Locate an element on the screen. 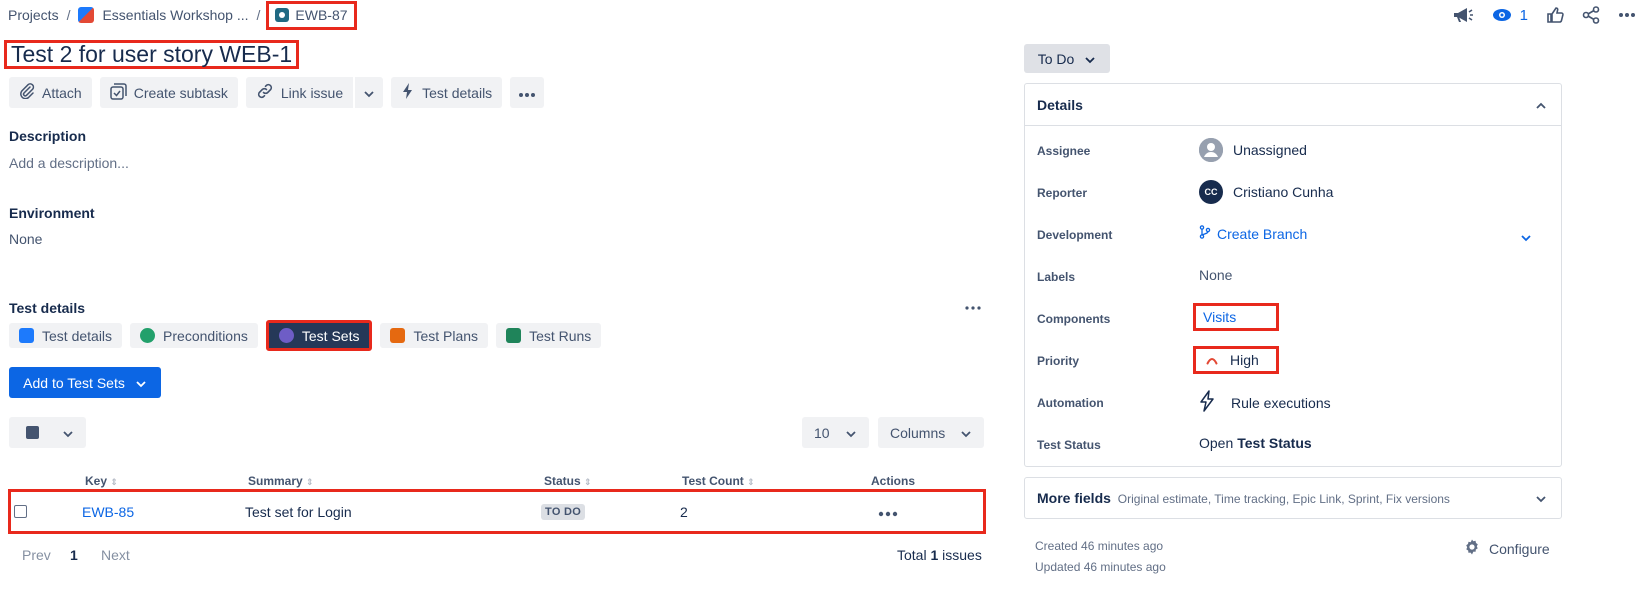 Image resolution: width=1644 pixels, height=605 pixels. project-icon is located at coordinates (86, 15).